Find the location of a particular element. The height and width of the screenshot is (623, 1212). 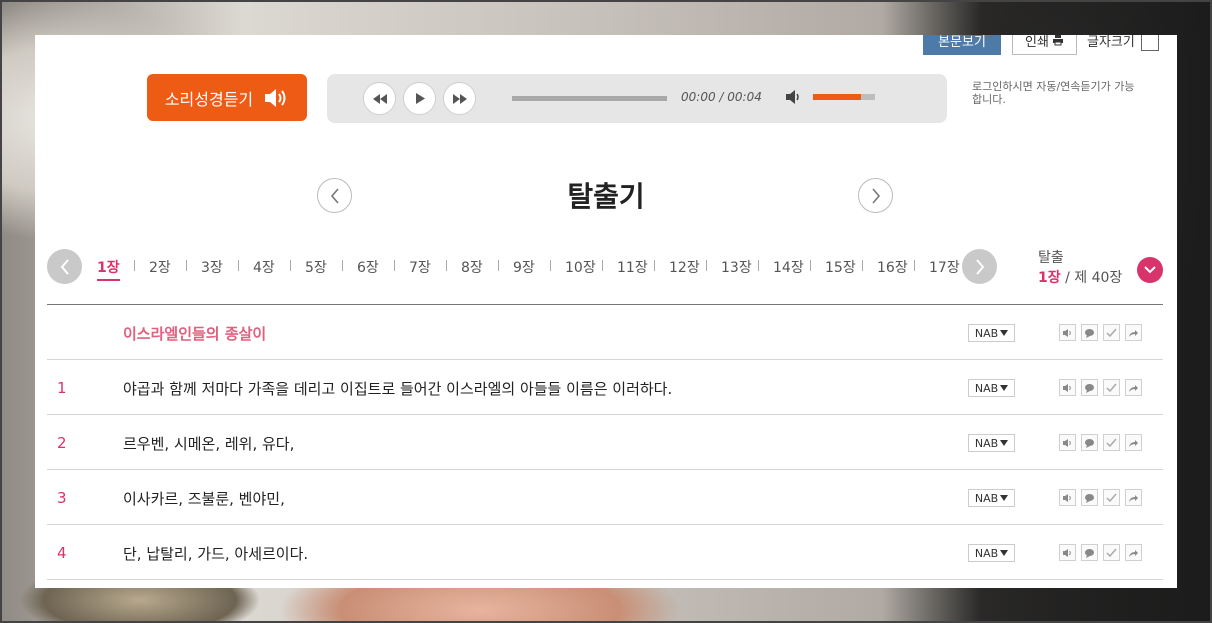

chapter-tab: 3장 is located at coordinates (227, 269).